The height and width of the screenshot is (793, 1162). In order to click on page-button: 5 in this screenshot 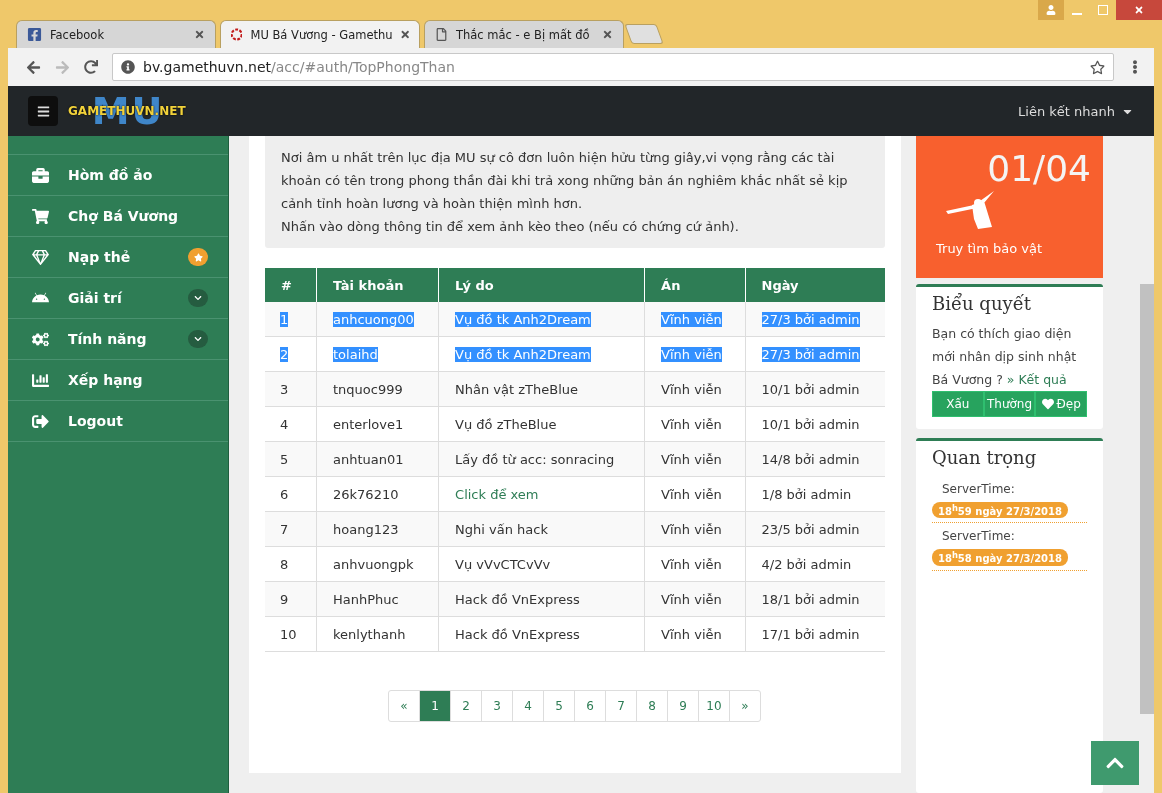, I will do `click(559, 706)`.